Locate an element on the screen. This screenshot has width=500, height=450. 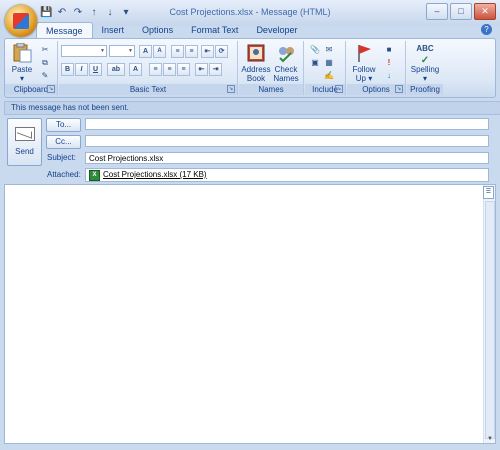
ruler-toggle-icon: ☰ is located at coordinates (488, 192).